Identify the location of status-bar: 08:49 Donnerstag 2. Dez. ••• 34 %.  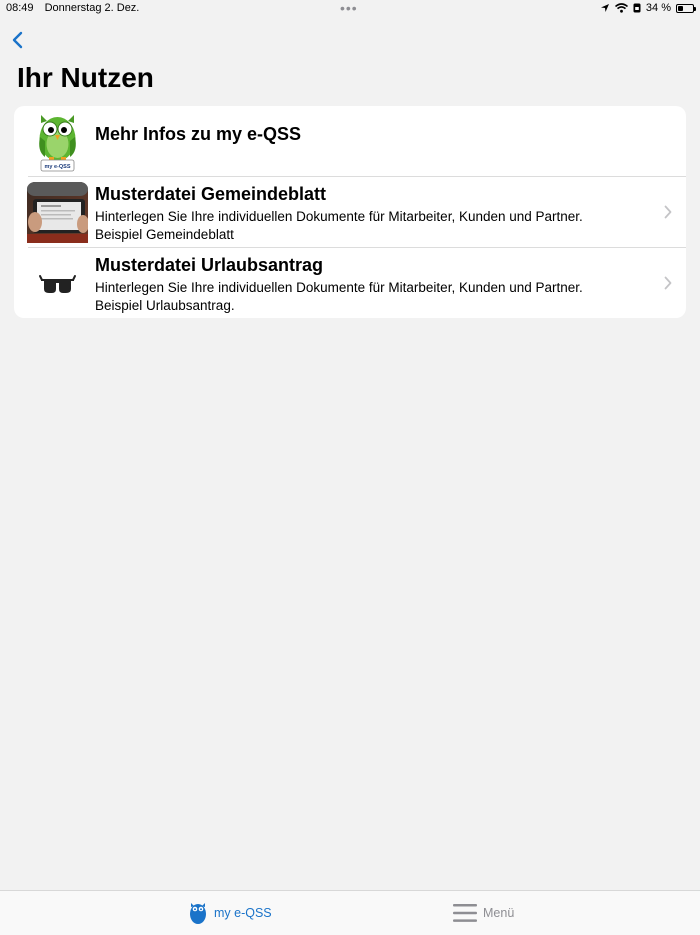
(350, 10).